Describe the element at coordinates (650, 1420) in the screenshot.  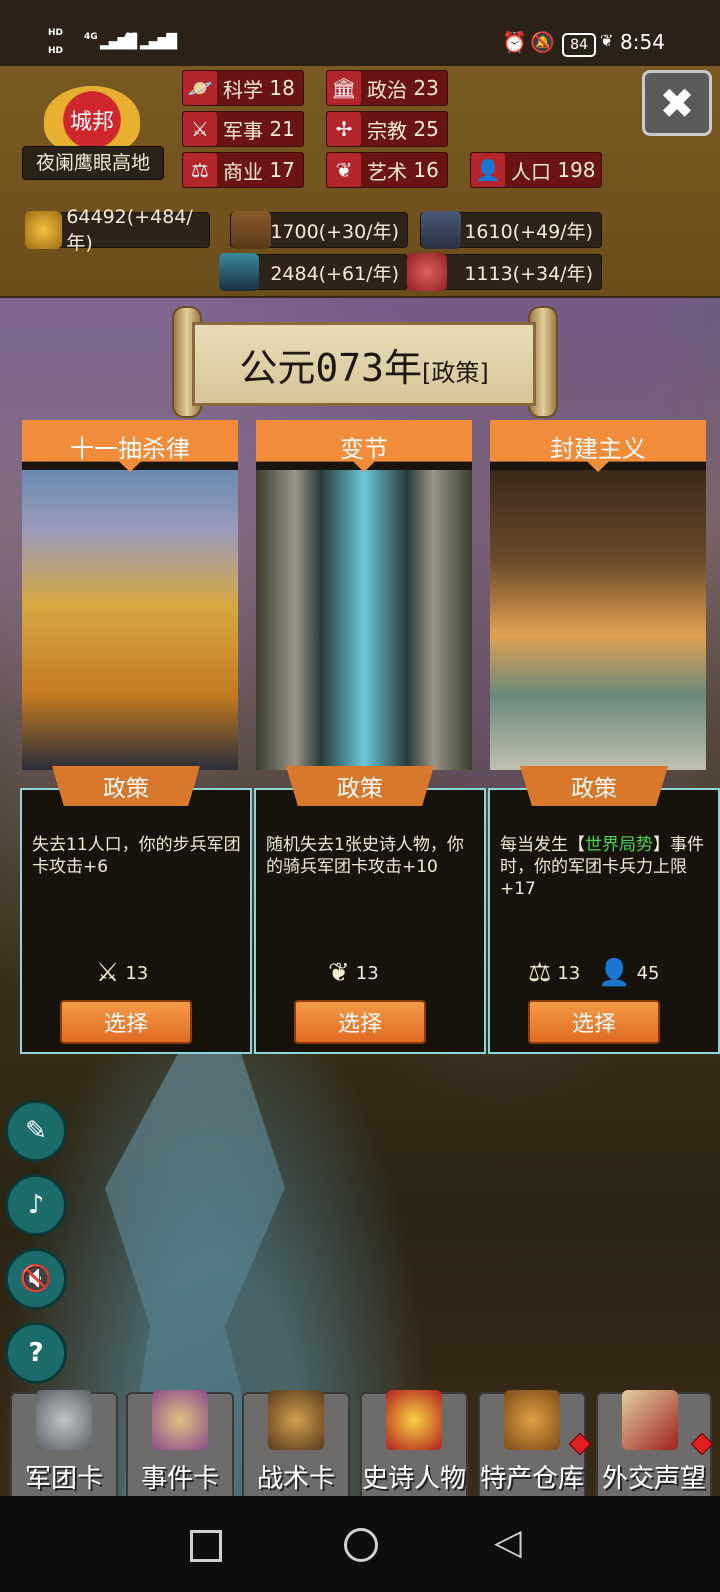
I see `envelope-icon` at that location.